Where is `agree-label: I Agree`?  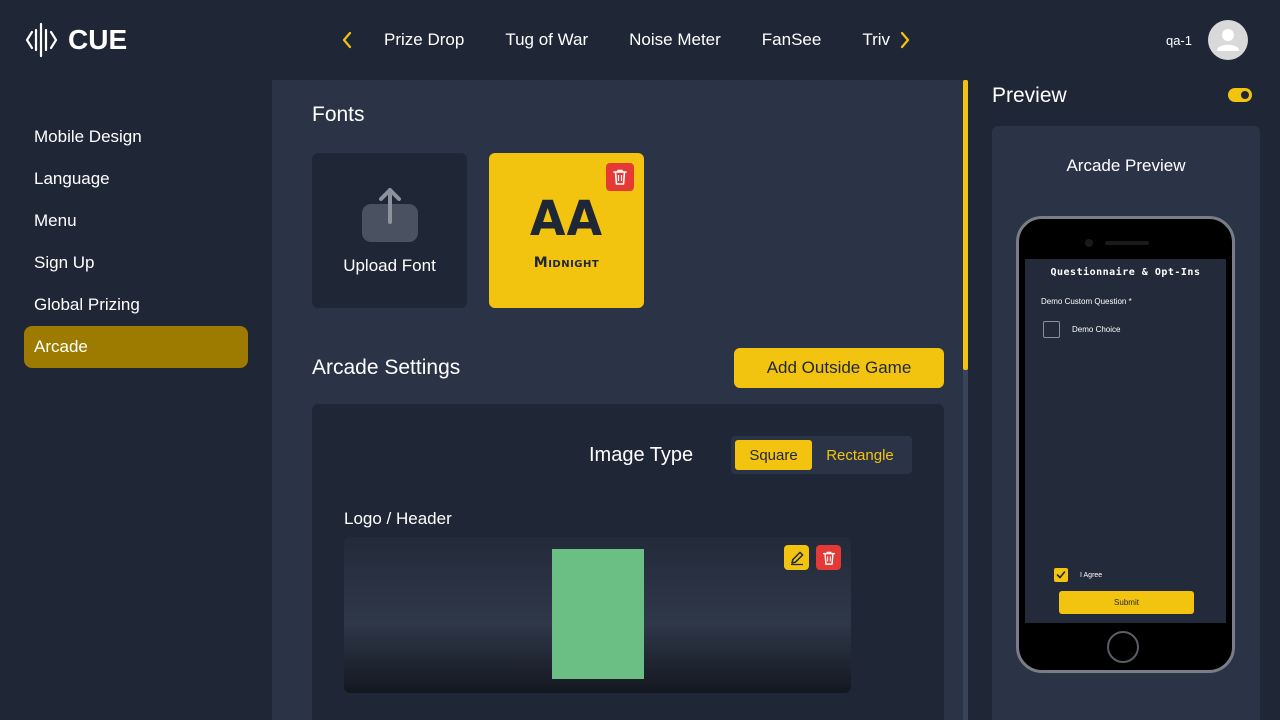 agree-label: I Agree is located at coordinates (1091, 575).